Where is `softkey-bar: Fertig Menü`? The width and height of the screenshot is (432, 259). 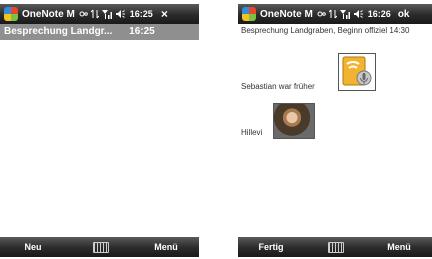 softkey-bar: Fertig Menü is located at coordinates (335, 247).